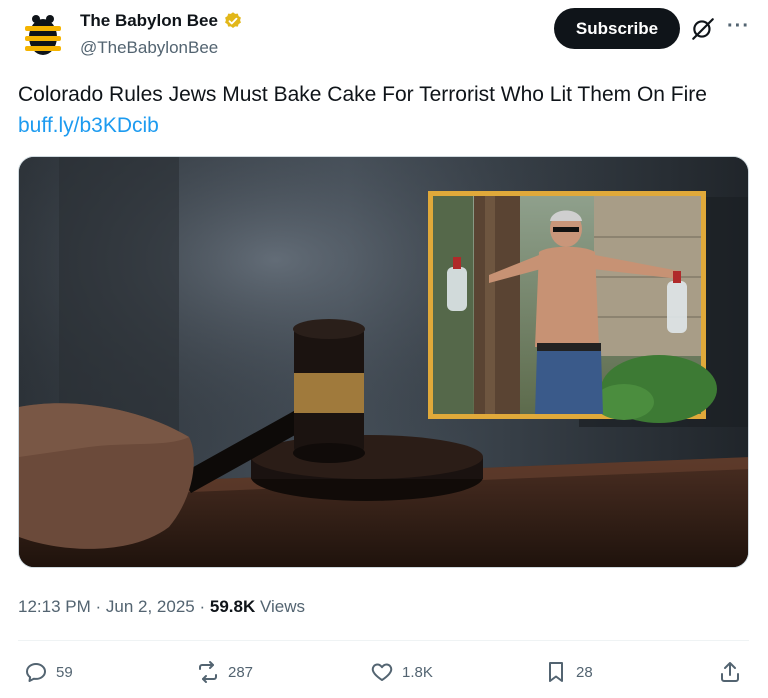 The height and width of the screenshot is (698, 768). What do you see at coordinates (149, 48) in the screenshot?
I see `account-handle: @TheBabylonBee` at bounding box center [149, 48].